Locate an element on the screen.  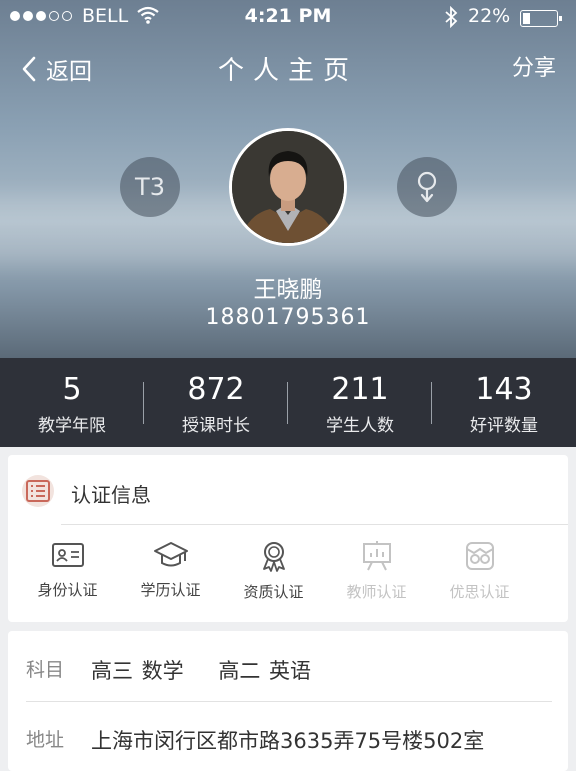
cert-label: 身份认证 is located at coordinates (67, 590).